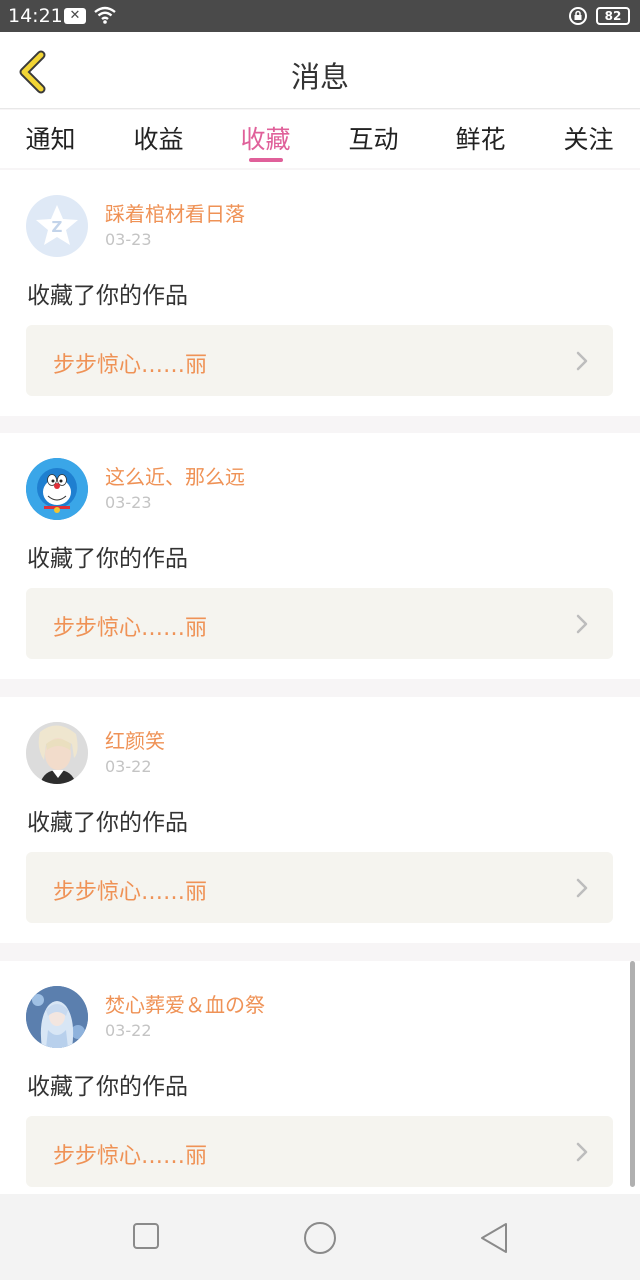  I want to click on avatar: Z, so click(57, 226).